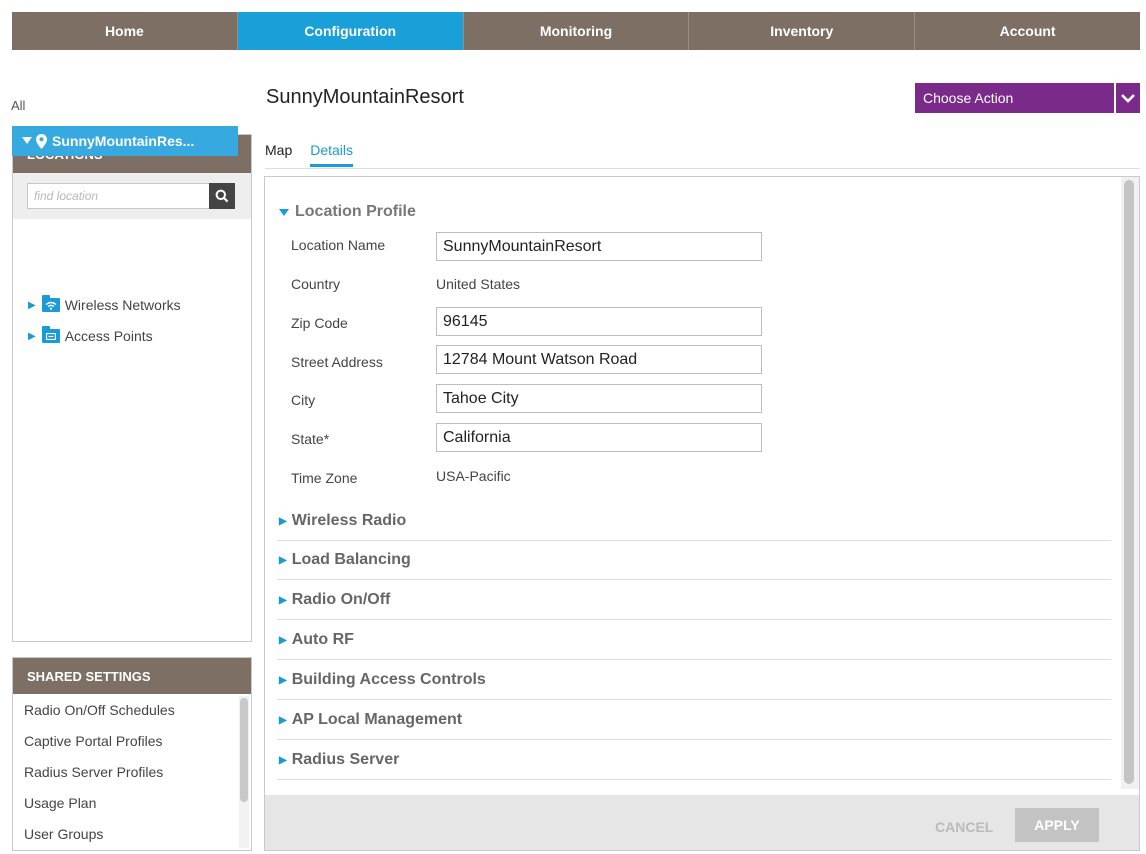 The image size is (1146, 854). I want to click on section-title: Load Balancing, so click(351, 559).